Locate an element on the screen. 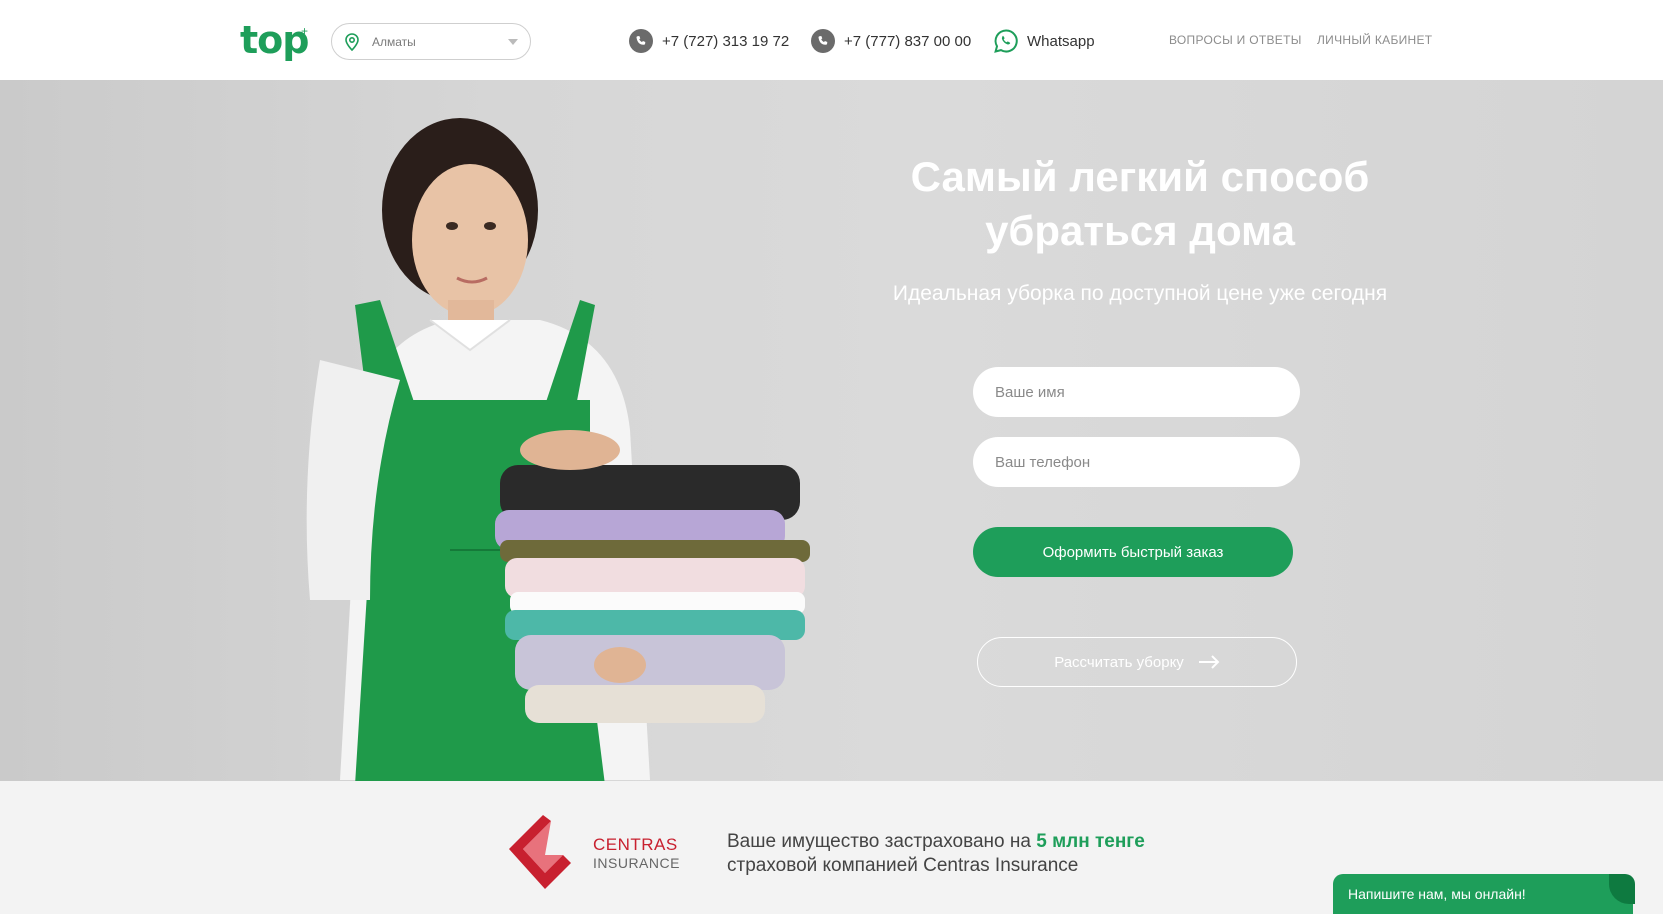 The width and height of the screenshot is (1663, 914). chat-widget: Напишите нам, мы онлайн! is located at coordinates (1484, 894).